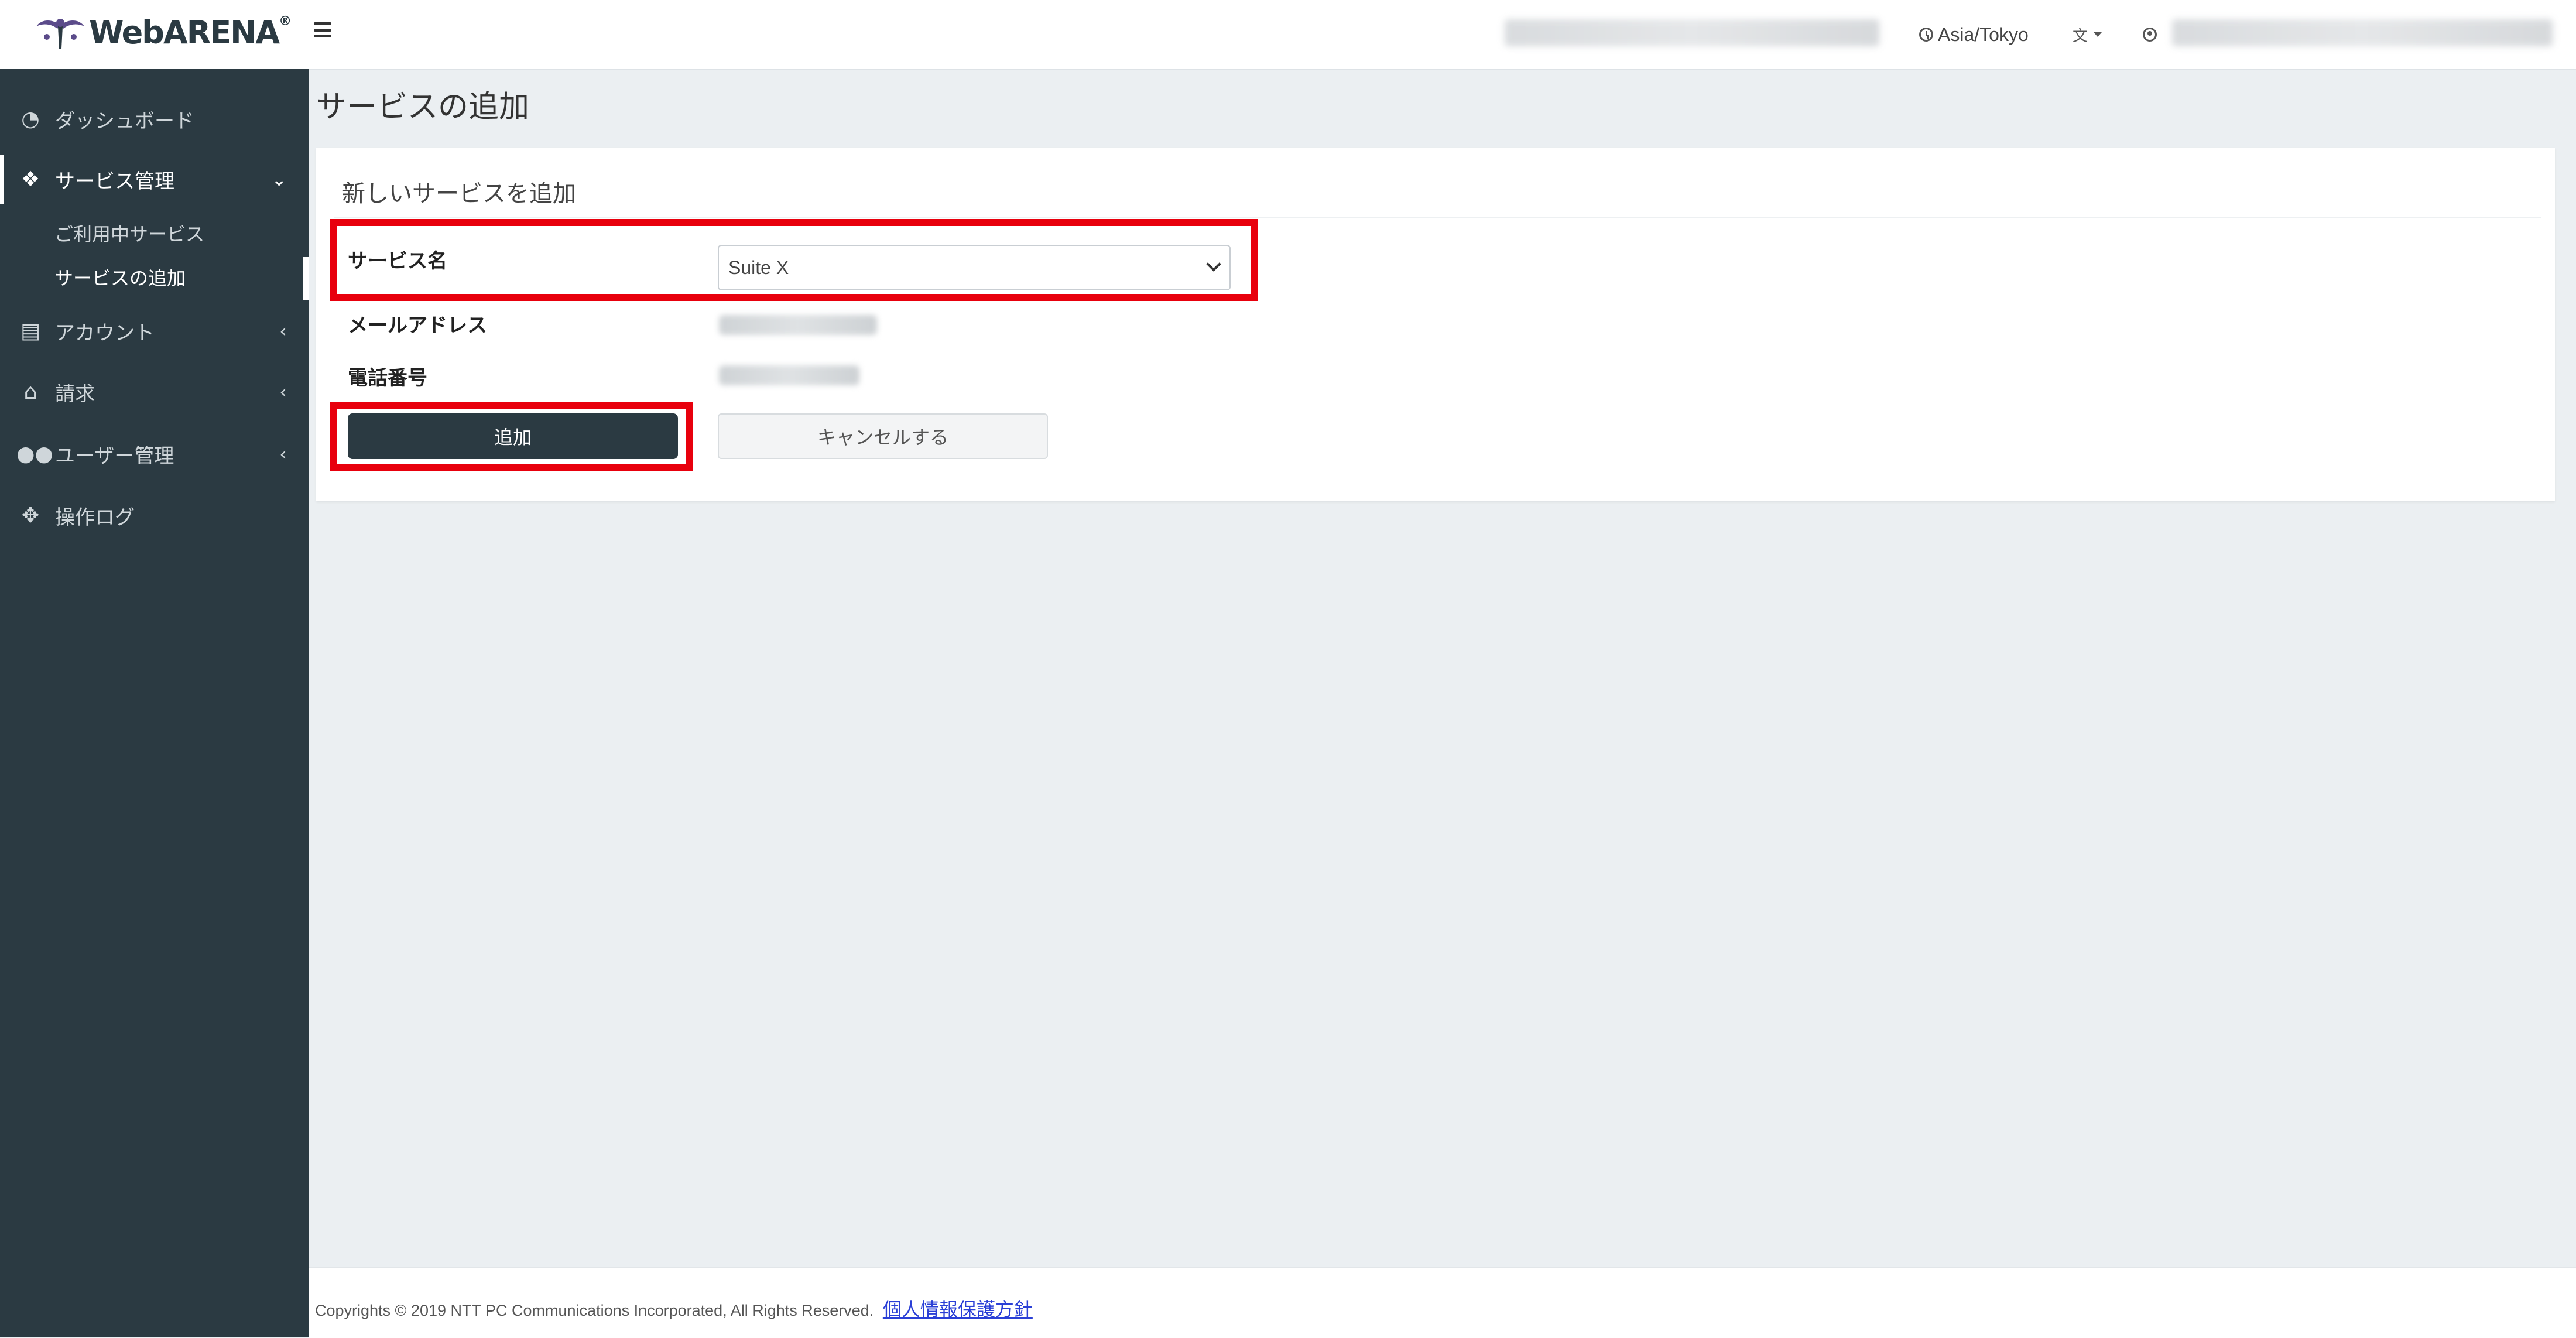 This screenshot has height=1338, width=2576. Describe the element at coordinates (2098, 34) in the screenshot. I see `chevron-down-icon` at that location.